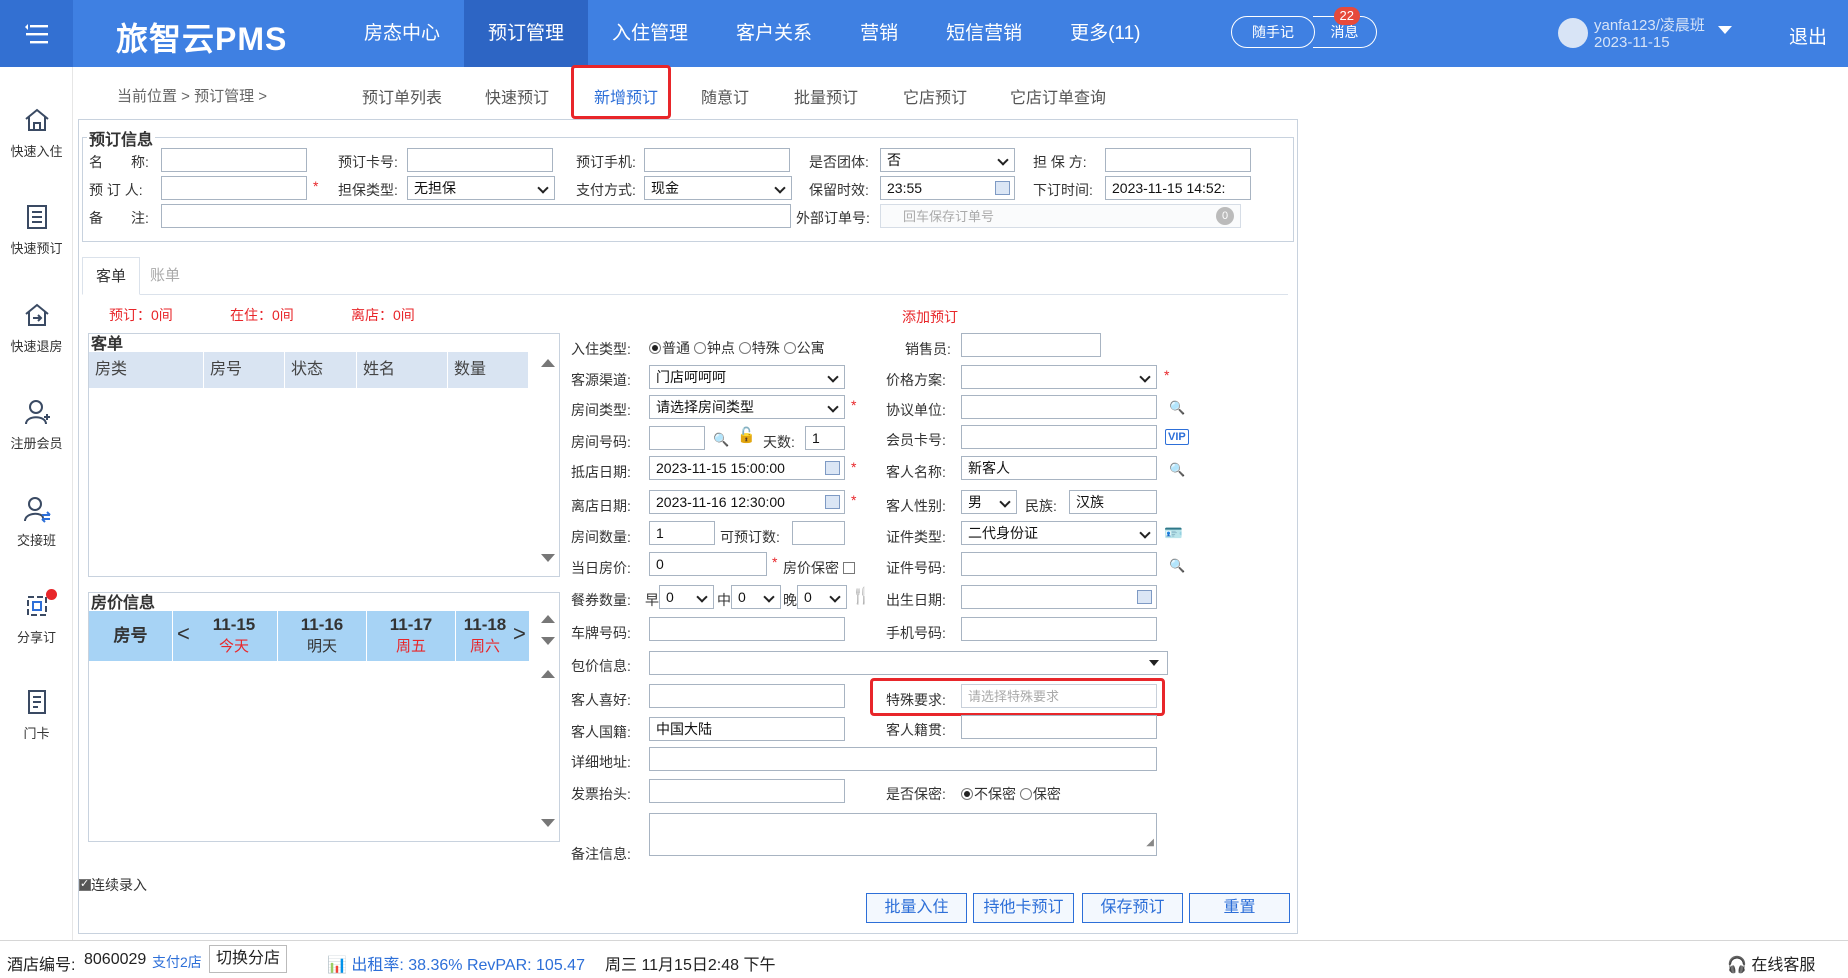  What do you see at coordinates (183, 634) in the screenshot?
I see `prev-arrow-icon: <` at bounding box center [183, 634].